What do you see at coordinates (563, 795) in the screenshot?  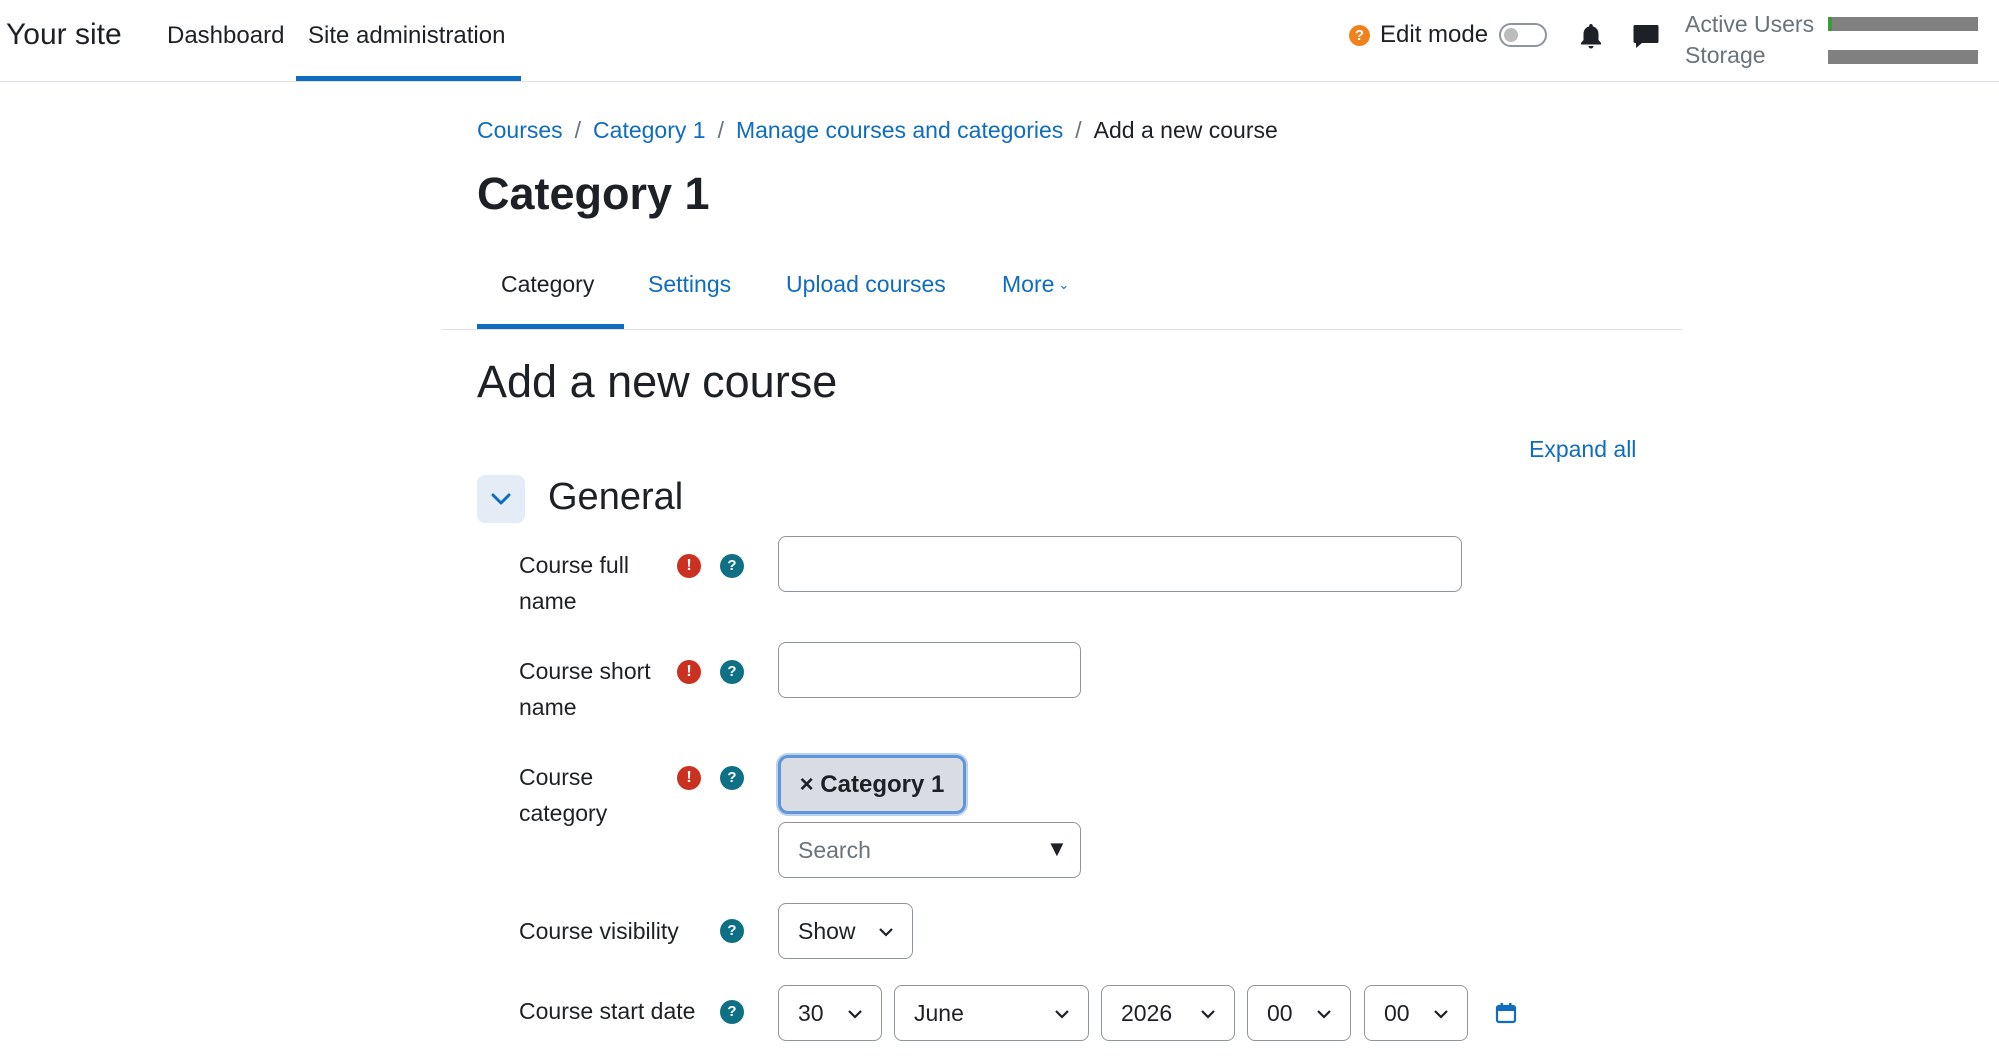 I see `course-category-label: Course category` at bounding box center [563, 795].